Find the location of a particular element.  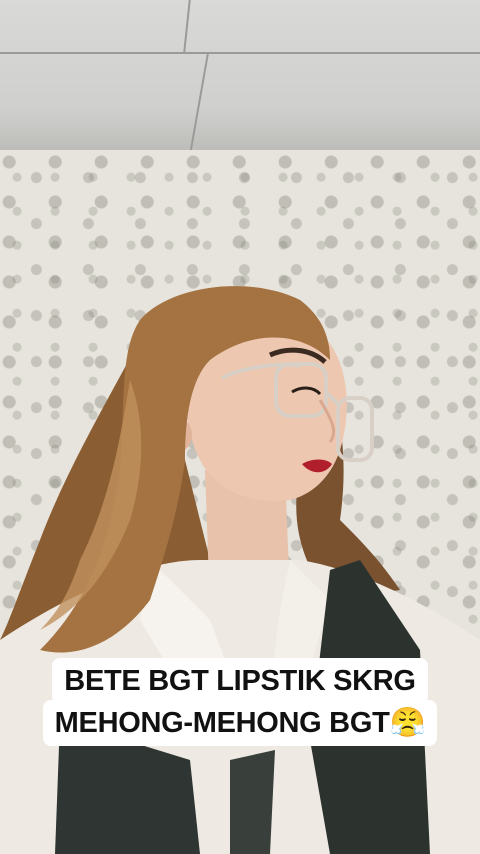

caption-row-2: MEHONG-MEHONG BGT😤 is located at coordinates (240, 723).